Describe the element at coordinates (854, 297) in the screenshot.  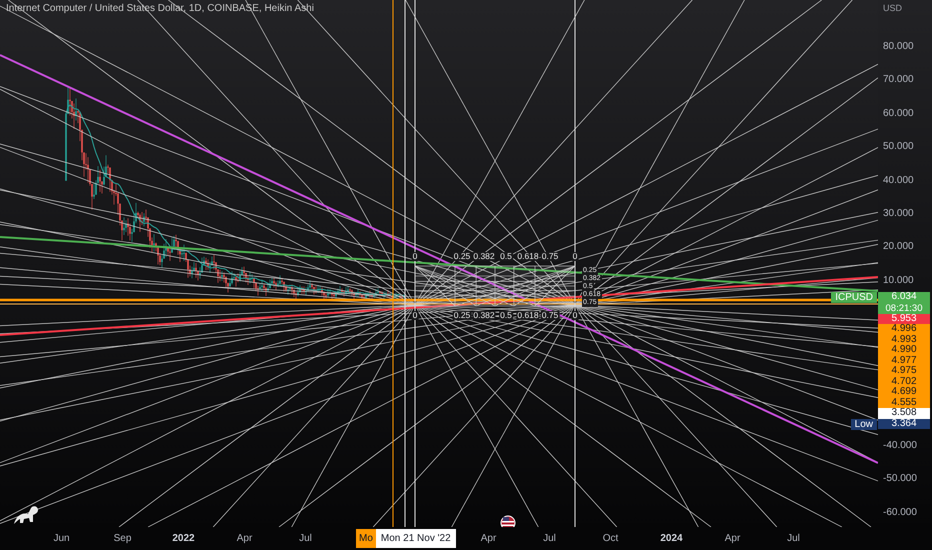
I see `symbol-tag: ICPUSD` at that location.